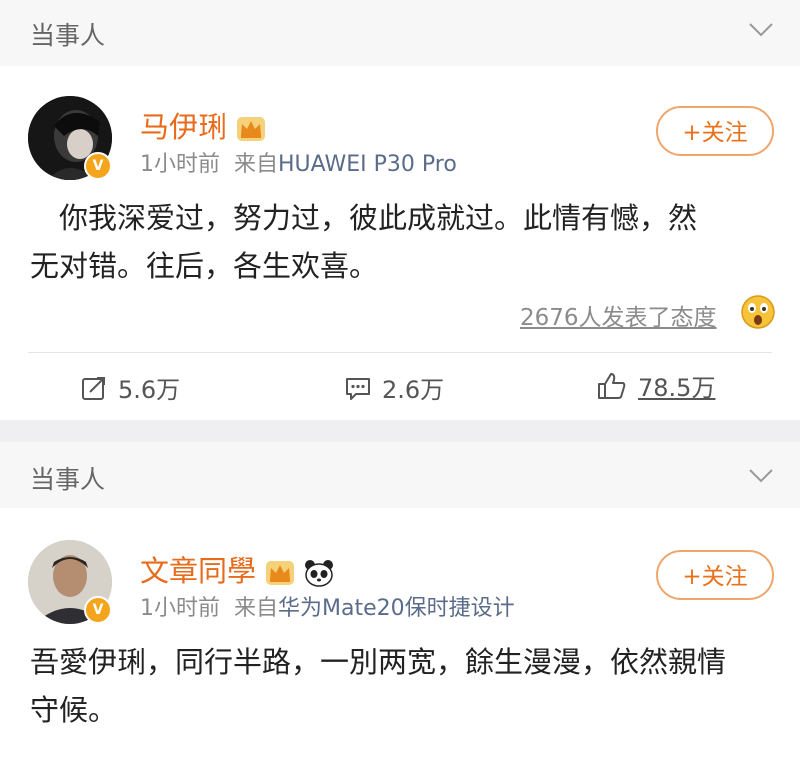 This screenshot has height=768, width=800. What do you see at coordinates (149, 390) in the screenshot?
I see `repost-count: 5.6万` at bounding box center [149, 390].